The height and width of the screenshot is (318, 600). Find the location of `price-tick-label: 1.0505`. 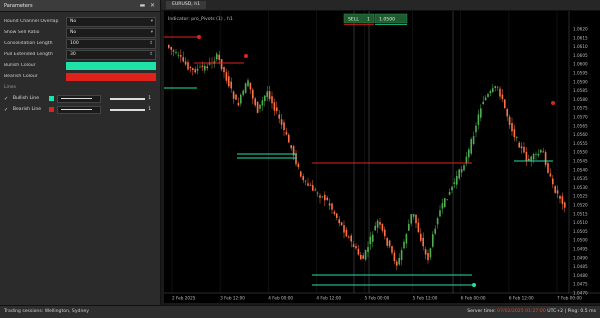

price-tick-label: 1.0505 is located at coordinates (580, 231).